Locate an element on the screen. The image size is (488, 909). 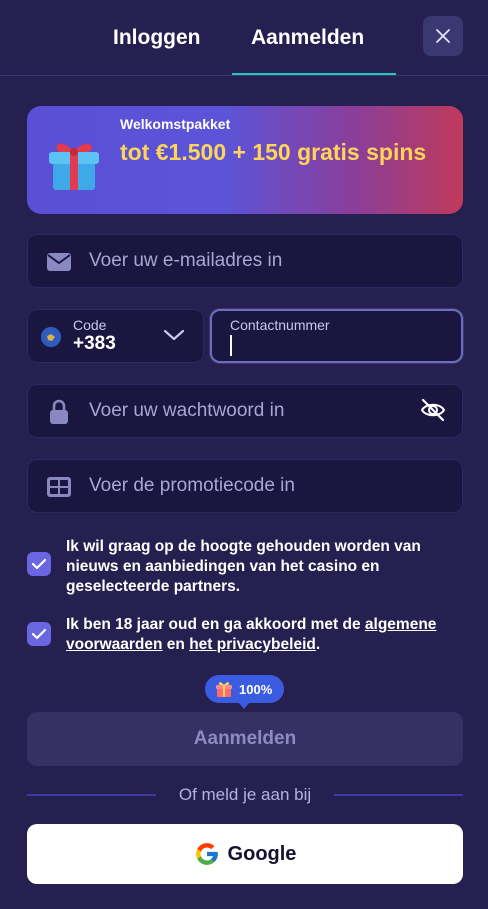
bonus-indicator: 100% is located at coordinates (244, 692).